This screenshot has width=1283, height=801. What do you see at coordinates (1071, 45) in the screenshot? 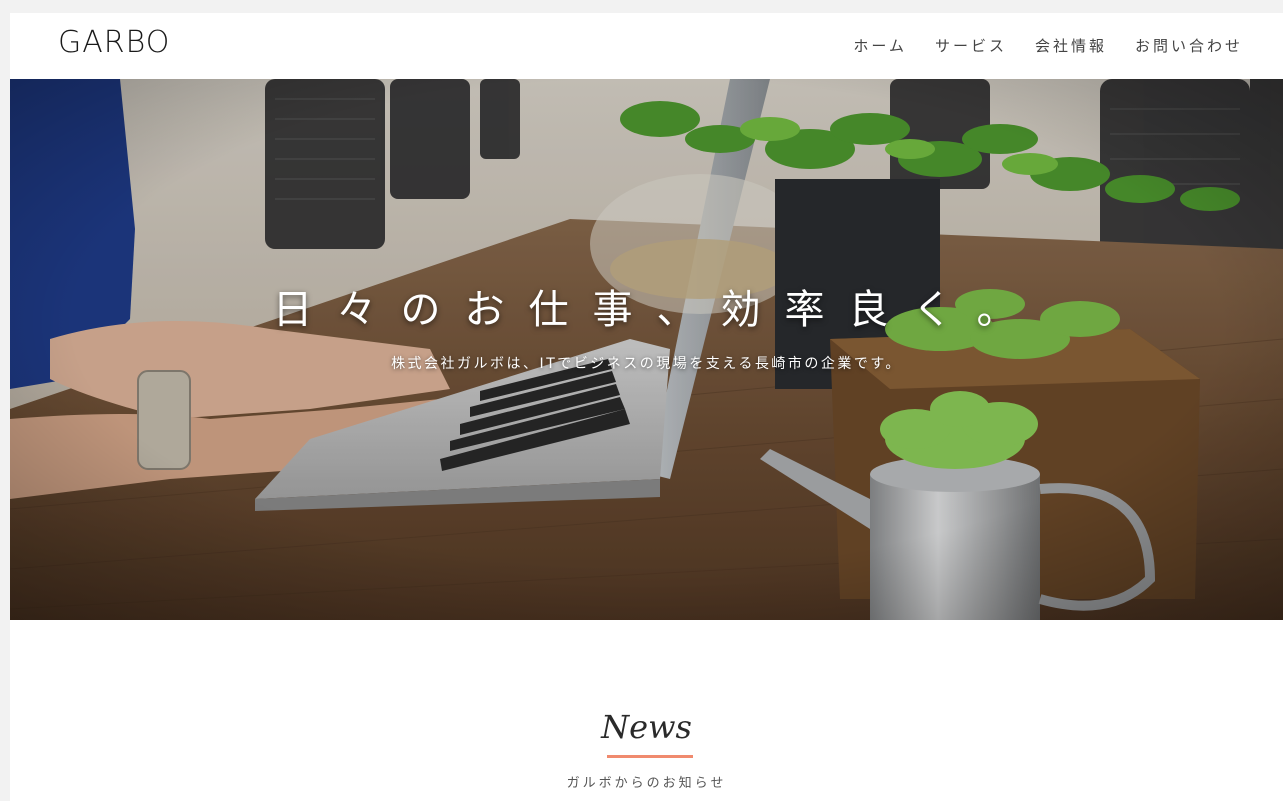
I see `nav-company: 会社情報` at bounding box center [1071, 45].